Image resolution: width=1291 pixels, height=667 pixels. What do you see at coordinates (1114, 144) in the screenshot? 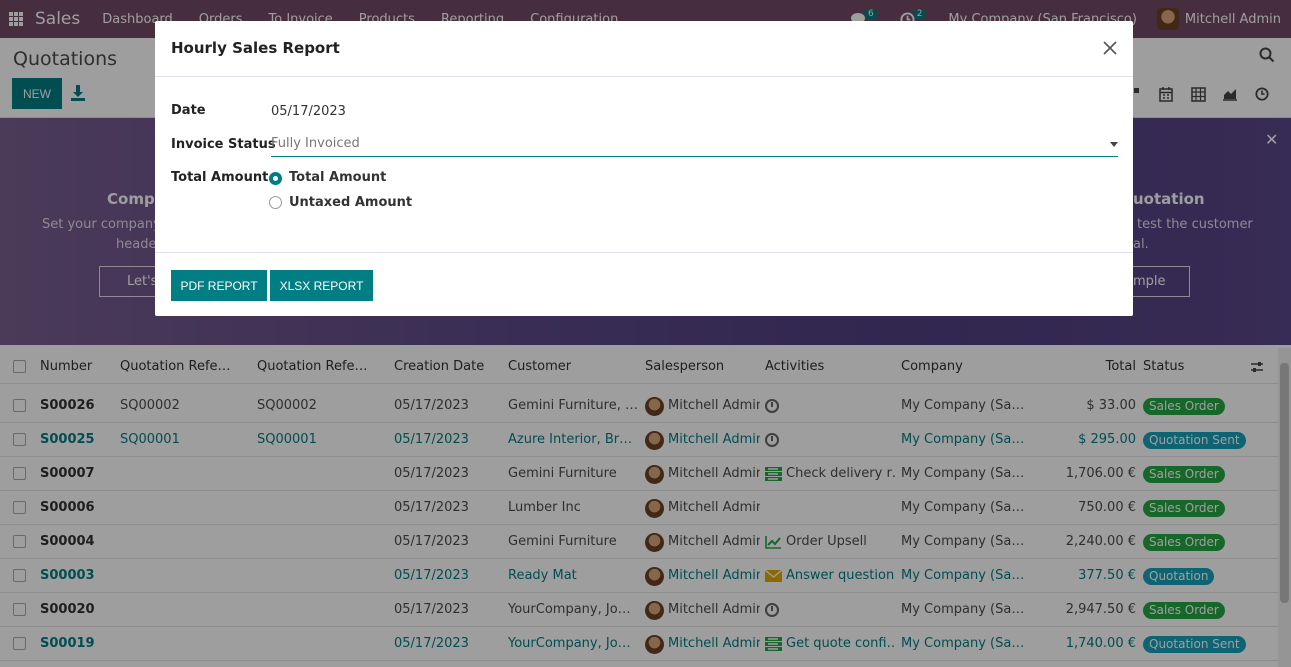
I see `caret-down-icon` at bounding box center [1114, 144].